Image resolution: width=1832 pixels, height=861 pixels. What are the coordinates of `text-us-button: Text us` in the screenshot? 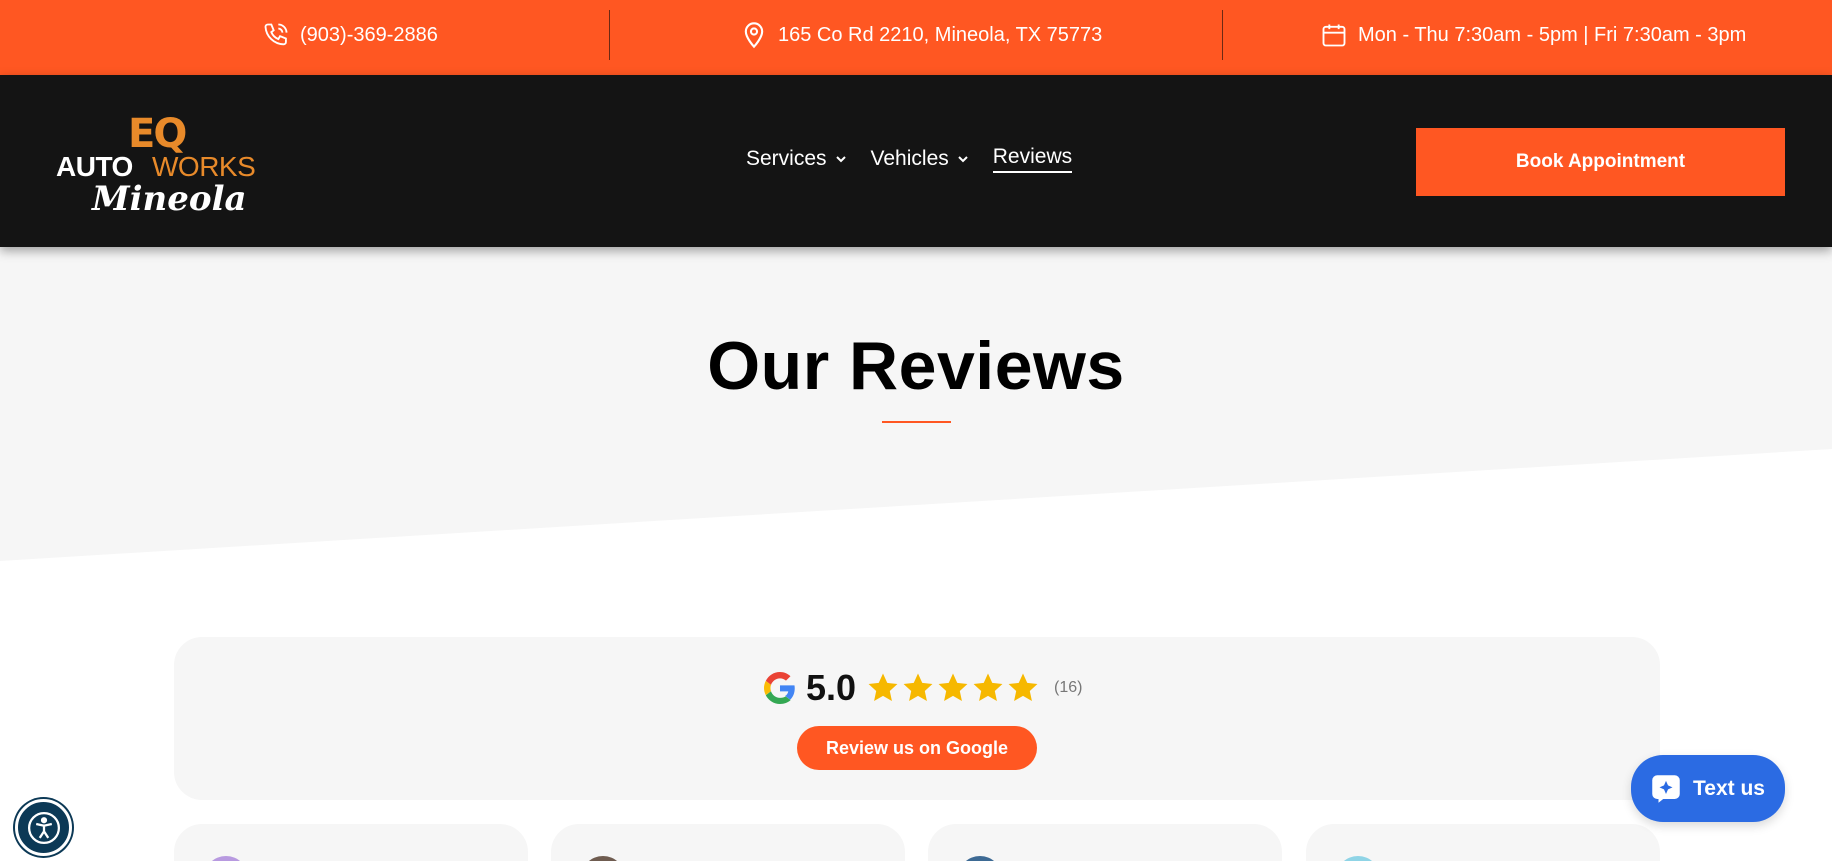 It's located at (1708, 788).